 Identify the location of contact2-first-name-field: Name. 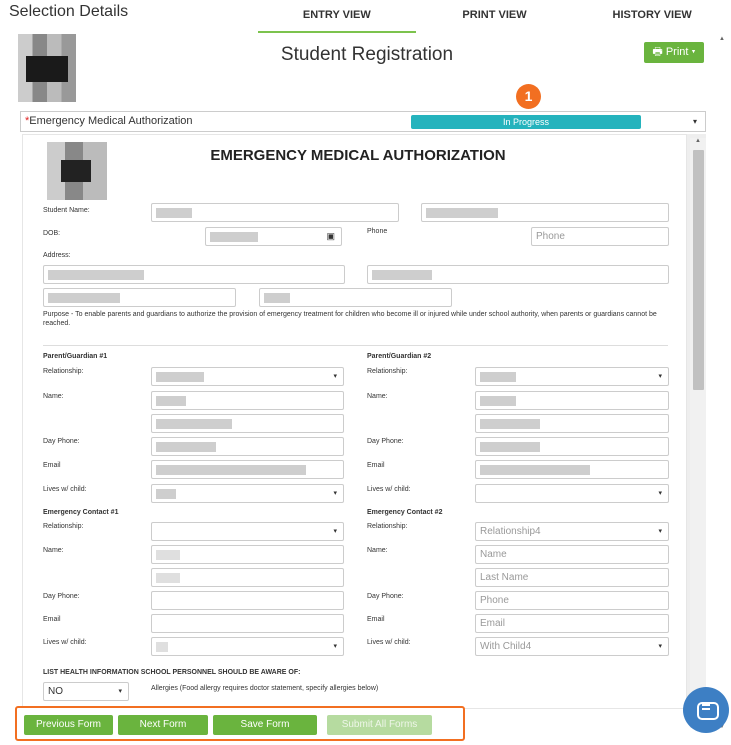
(572, 554).